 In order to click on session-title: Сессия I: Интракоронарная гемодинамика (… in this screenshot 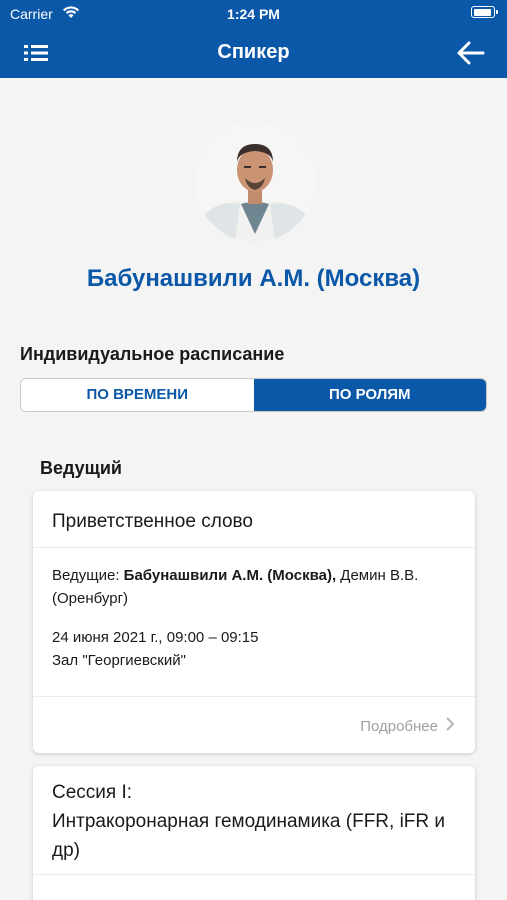, I will do `click(252, 821)`.